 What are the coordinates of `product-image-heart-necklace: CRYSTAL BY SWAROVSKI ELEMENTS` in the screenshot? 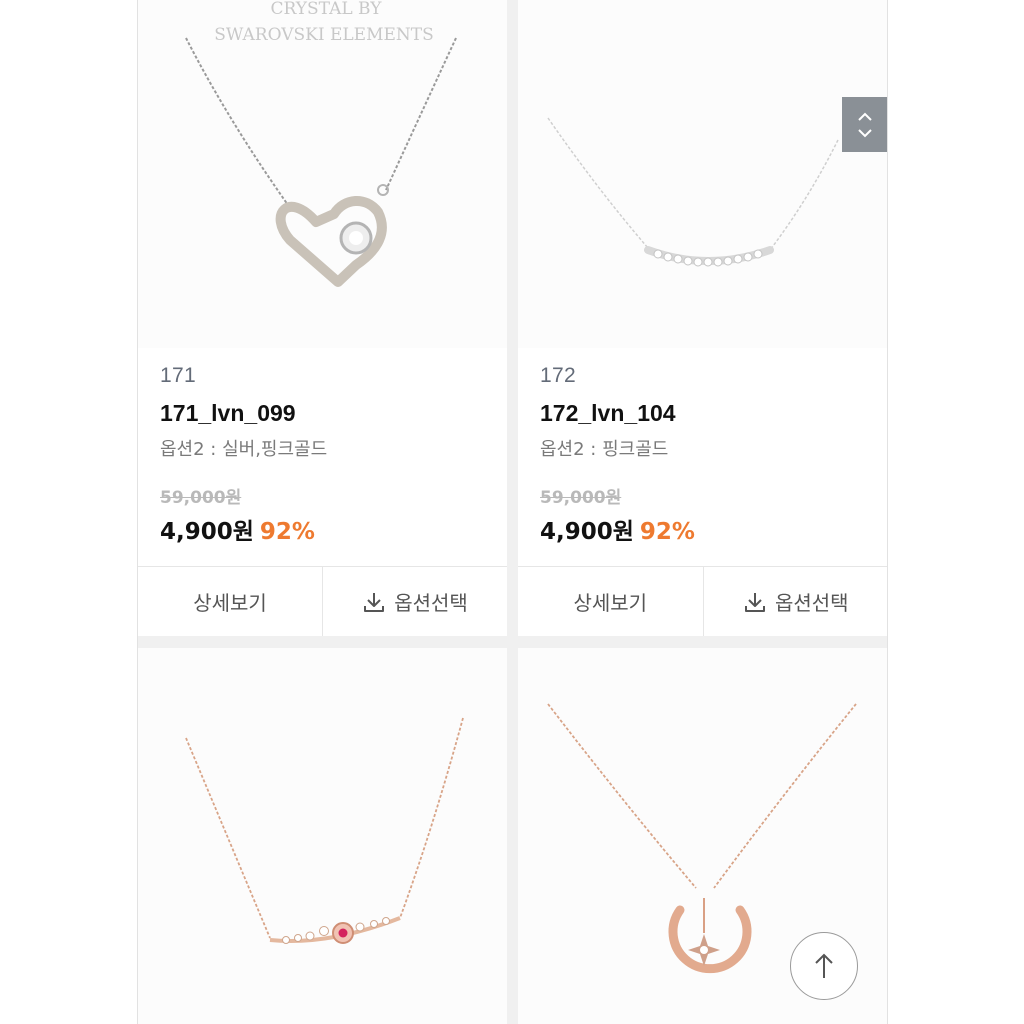 It's located at (322, 174).